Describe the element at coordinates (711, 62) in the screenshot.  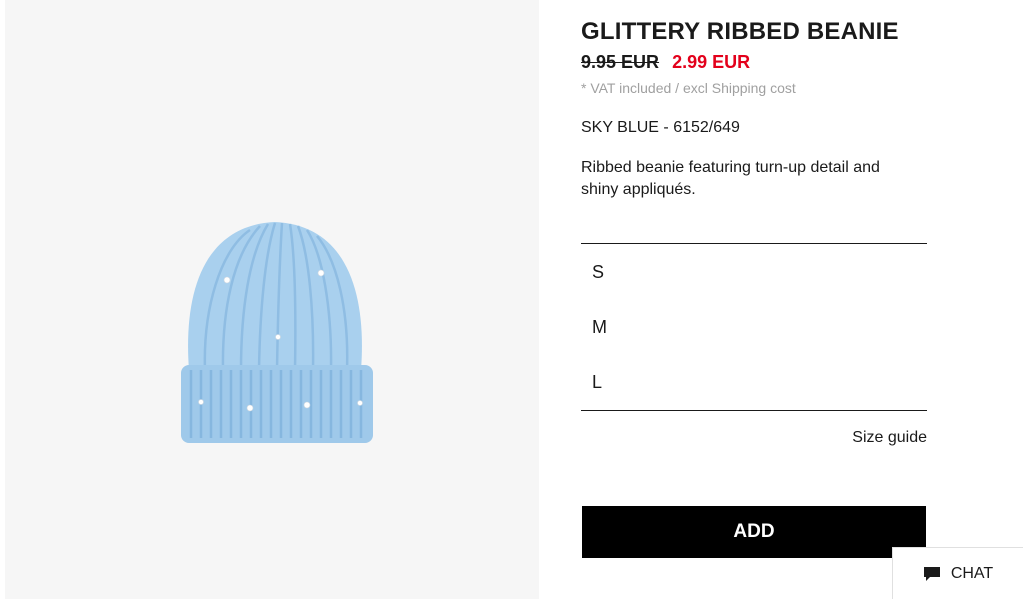
I see `sale-price: 2.99 EUR` at that location.